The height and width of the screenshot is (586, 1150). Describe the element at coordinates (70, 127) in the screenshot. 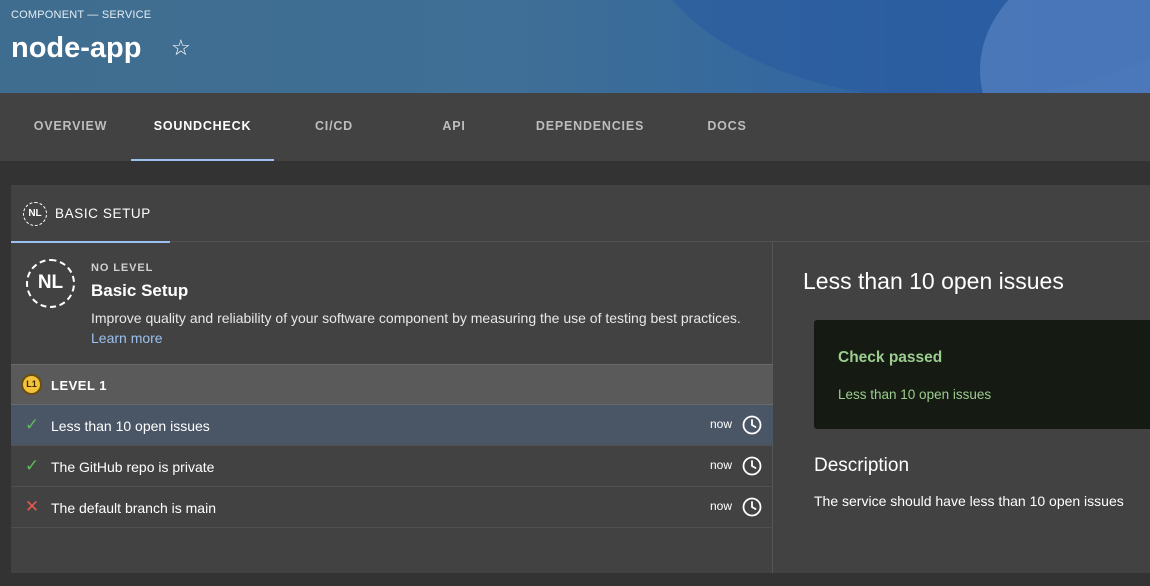

I see `tab-overview: OVERVIEW` at that location.